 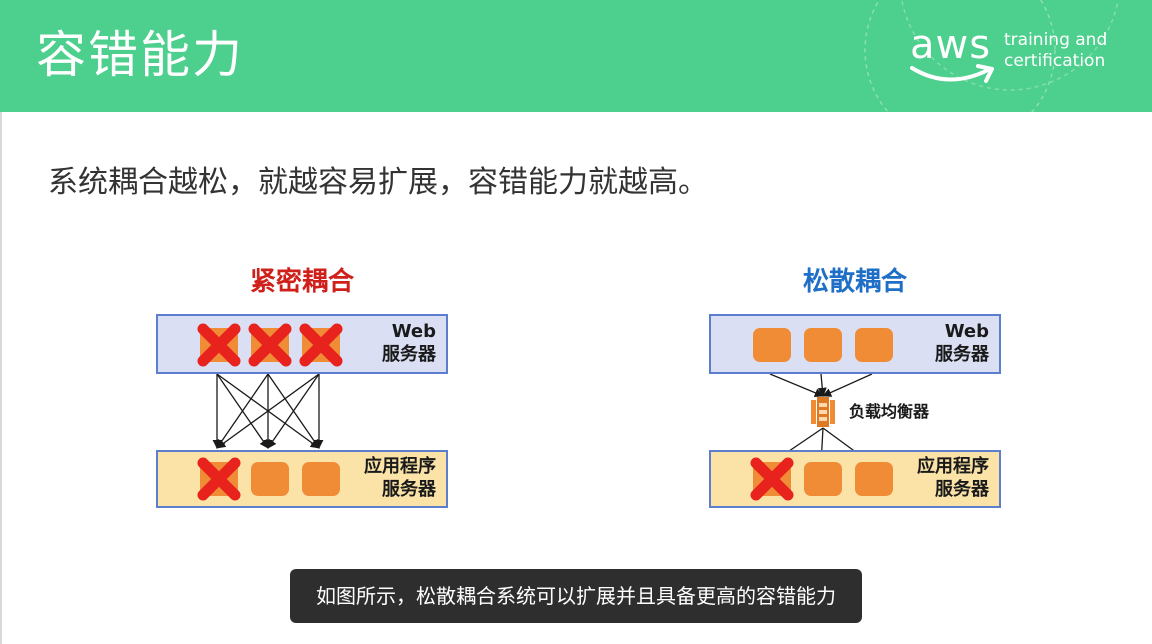 What do you see at coordinates (378, 182) in the screenshot?
I see `slide-subtitle: 系统耦合越松，就越容易扩展，容错能力就越高。` at bounding box center [378, 182].